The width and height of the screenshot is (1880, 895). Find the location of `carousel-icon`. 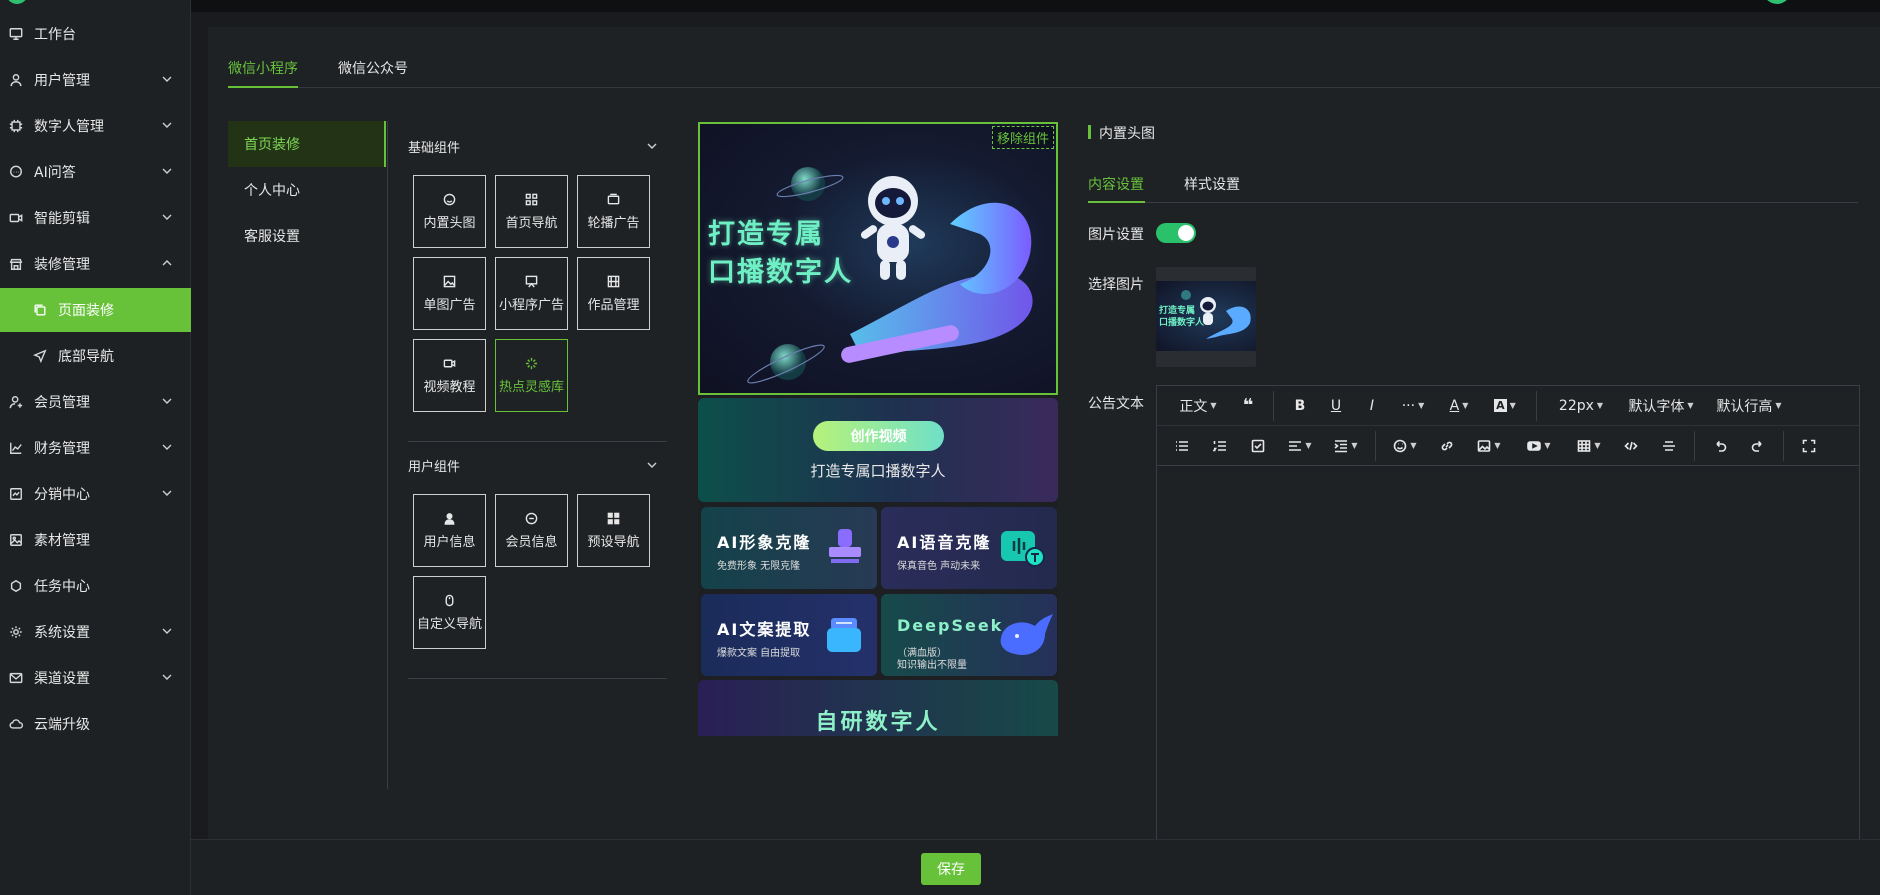

carousel-icon is located at coordinates (614, 199).